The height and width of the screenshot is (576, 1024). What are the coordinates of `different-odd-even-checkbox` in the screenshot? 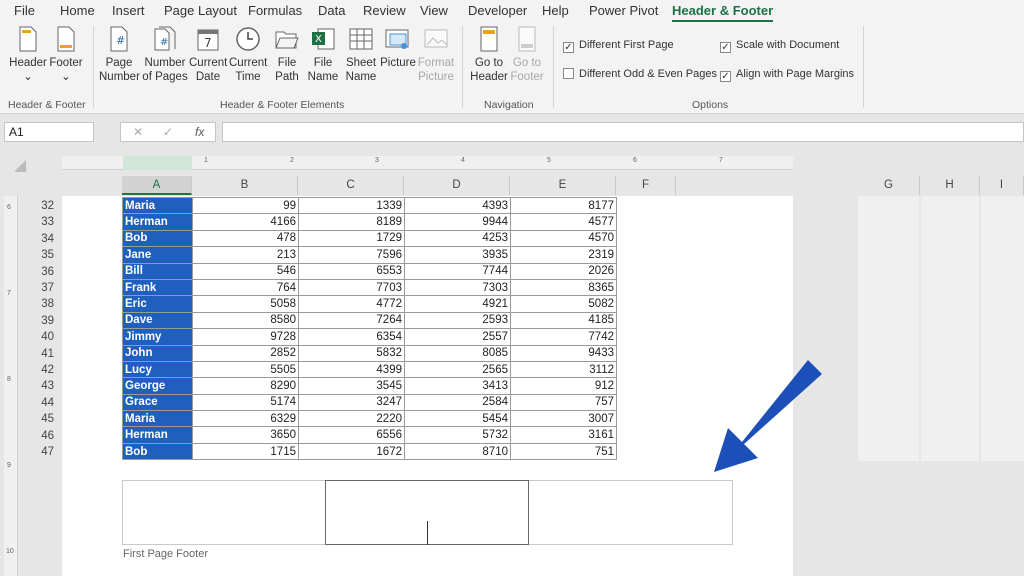 It's located at (568, 73).